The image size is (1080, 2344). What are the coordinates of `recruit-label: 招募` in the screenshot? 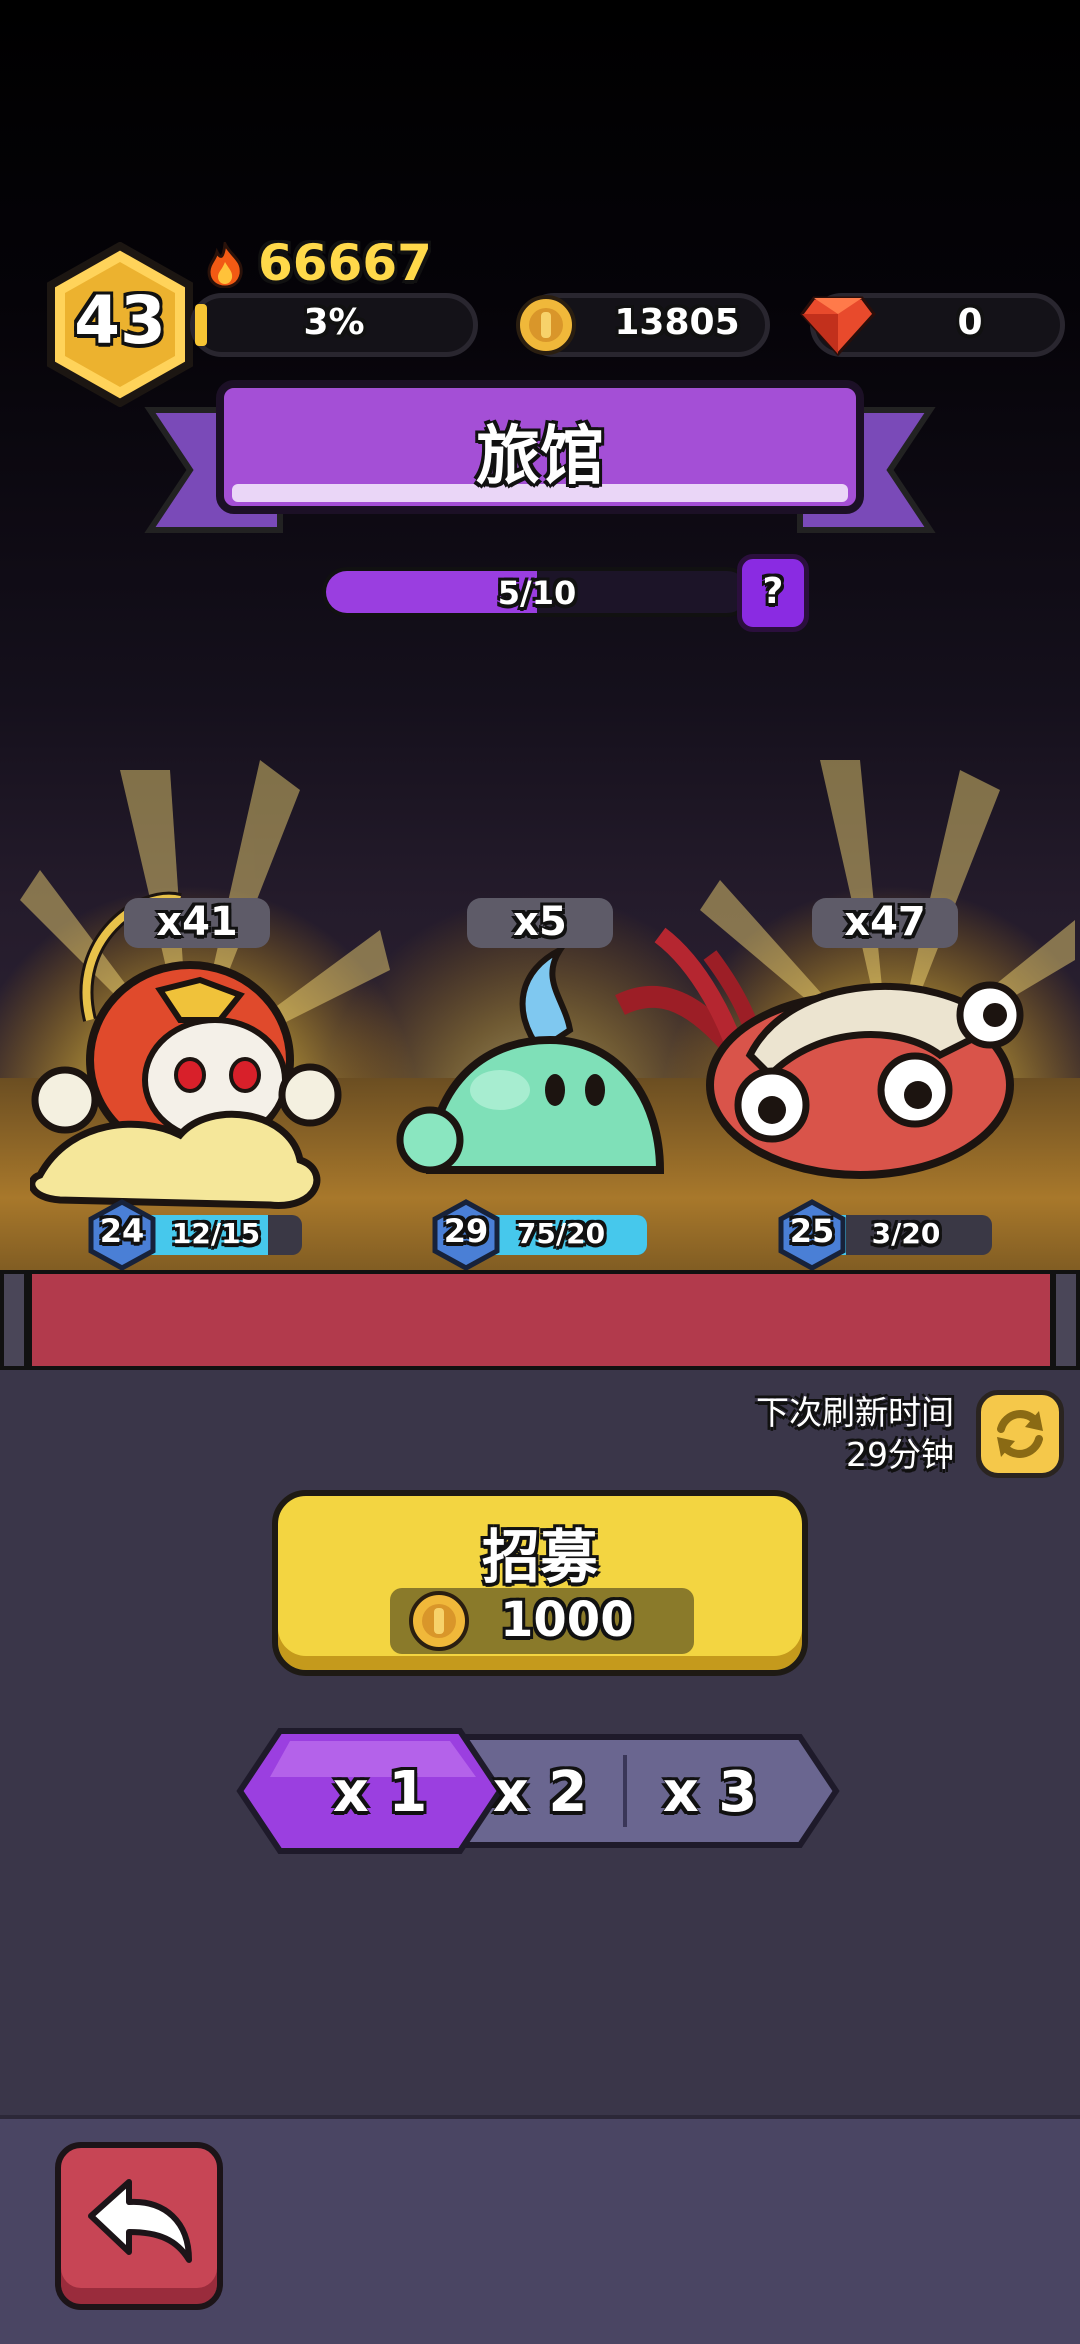 It's located at (539, 1557).